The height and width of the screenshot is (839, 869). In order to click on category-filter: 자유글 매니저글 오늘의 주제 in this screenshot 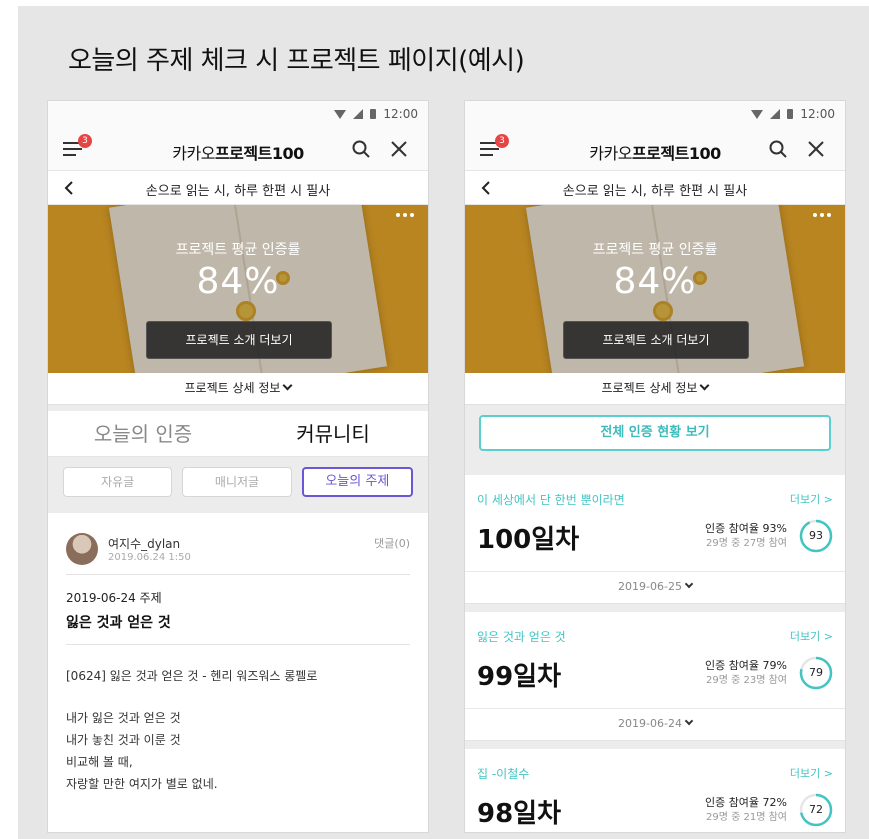, I will do `click(238, 485)`.